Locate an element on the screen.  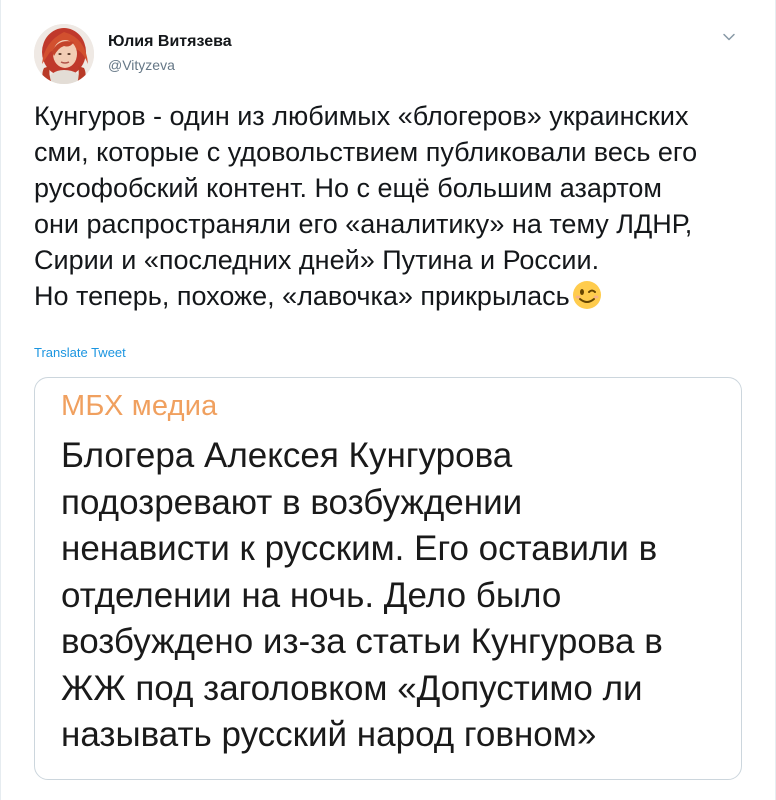
media-line: подозревают в возбуждении is located at coordinates (292, 502).